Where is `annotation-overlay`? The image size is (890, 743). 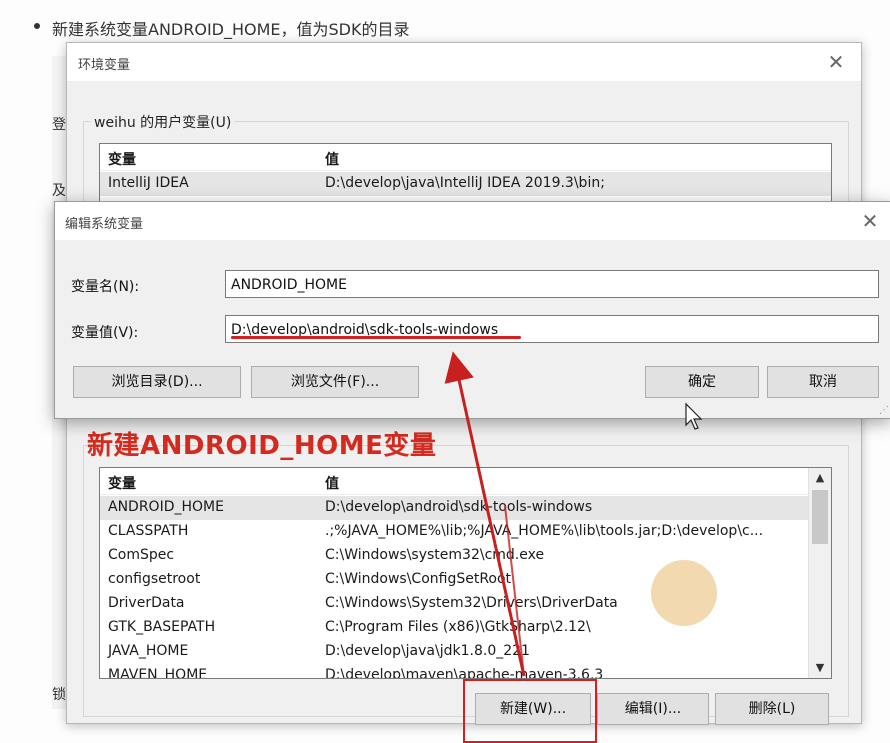
annotation-overlay is located at coordinates (573, 514).